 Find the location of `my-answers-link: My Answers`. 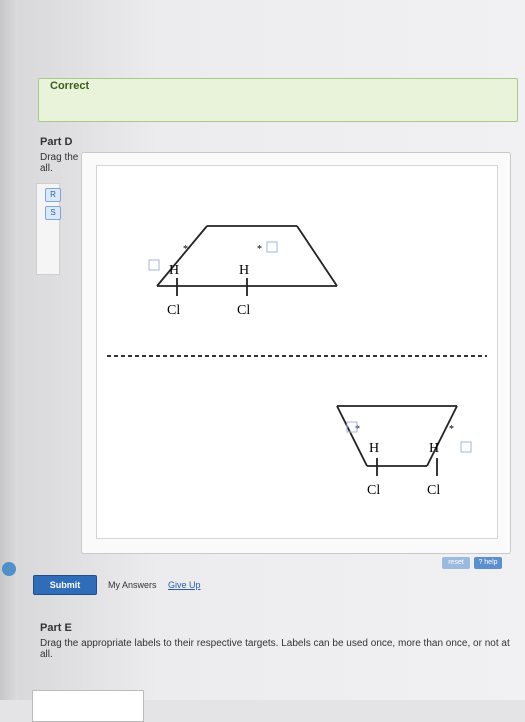

my-answers-link: My Answers is located at coordinates (132, 585).